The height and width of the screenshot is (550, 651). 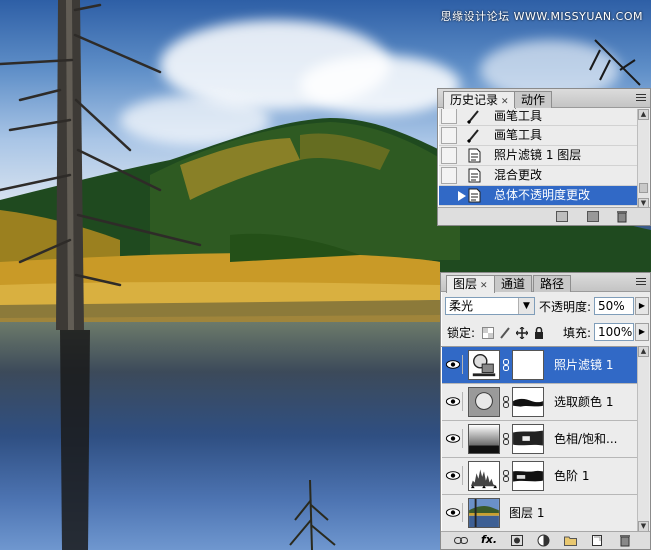 I want to click on hue-saturation-icon, so click(x=484, y=439).